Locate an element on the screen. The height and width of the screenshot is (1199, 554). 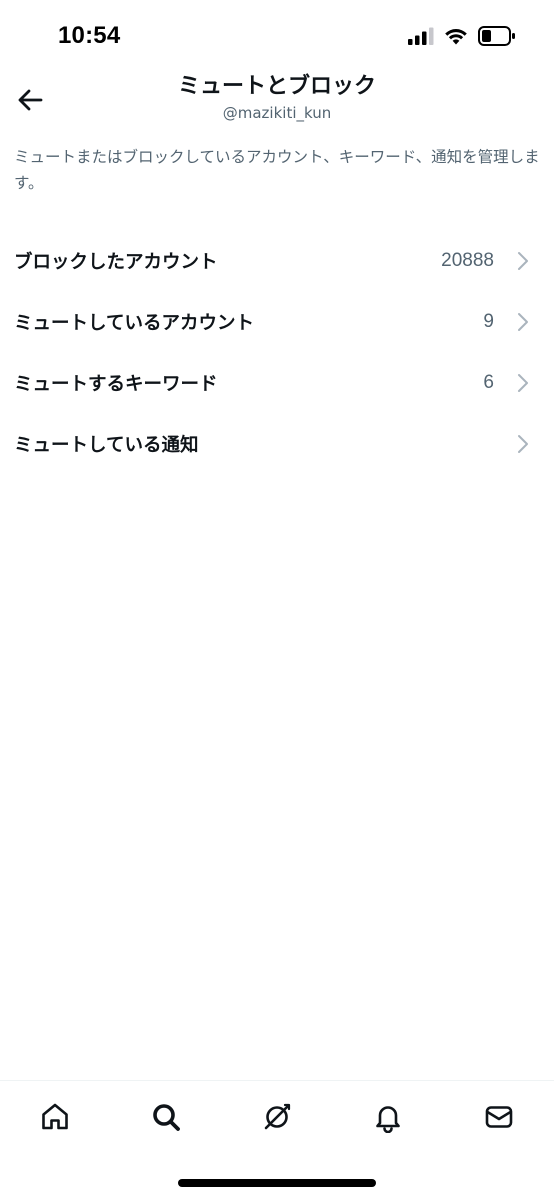
messages-icon is located at coordinates (499, 1117).